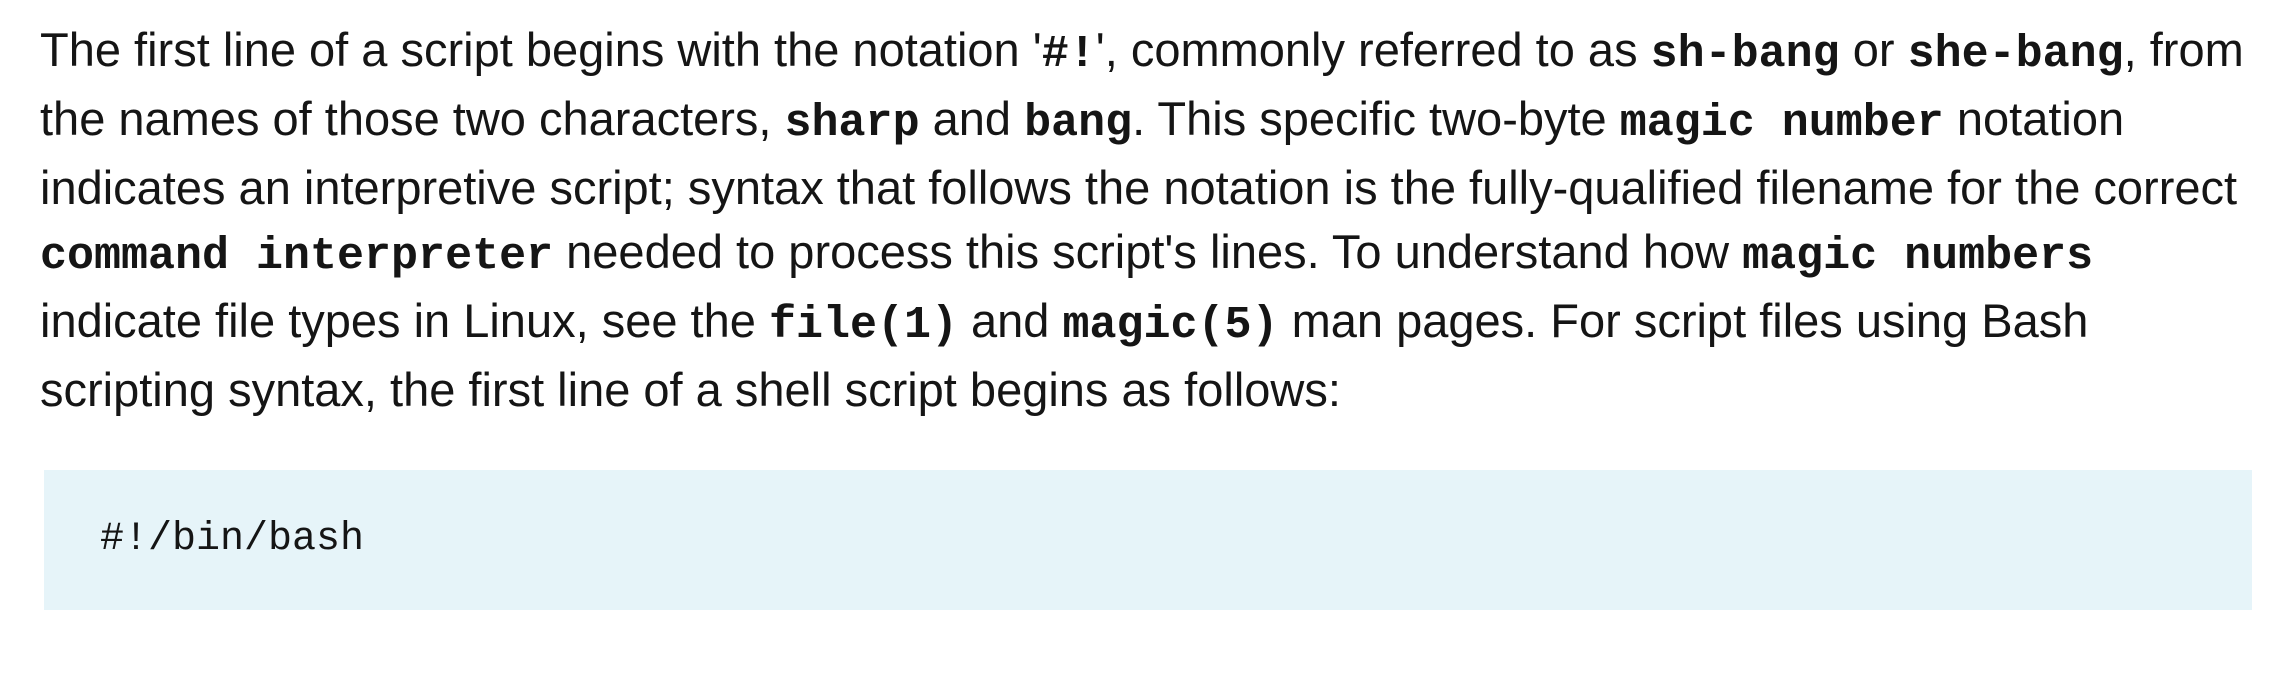  What do you see at coordinates (1781, 123) in the screenshot?
I see `inline-code-magic-number: magic number` at bounding box center [1781, 123].